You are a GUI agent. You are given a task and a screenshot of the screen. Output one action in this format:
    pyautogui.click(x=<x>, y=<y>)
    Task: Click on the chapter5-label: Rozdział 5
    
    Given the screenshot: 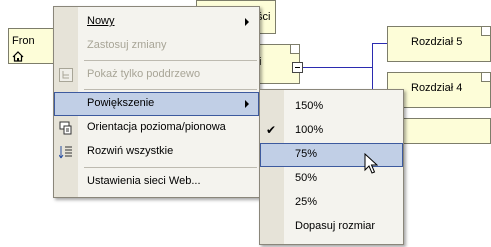 What is the action you would take?
    pyautogui.click(x=437, y=42)
    